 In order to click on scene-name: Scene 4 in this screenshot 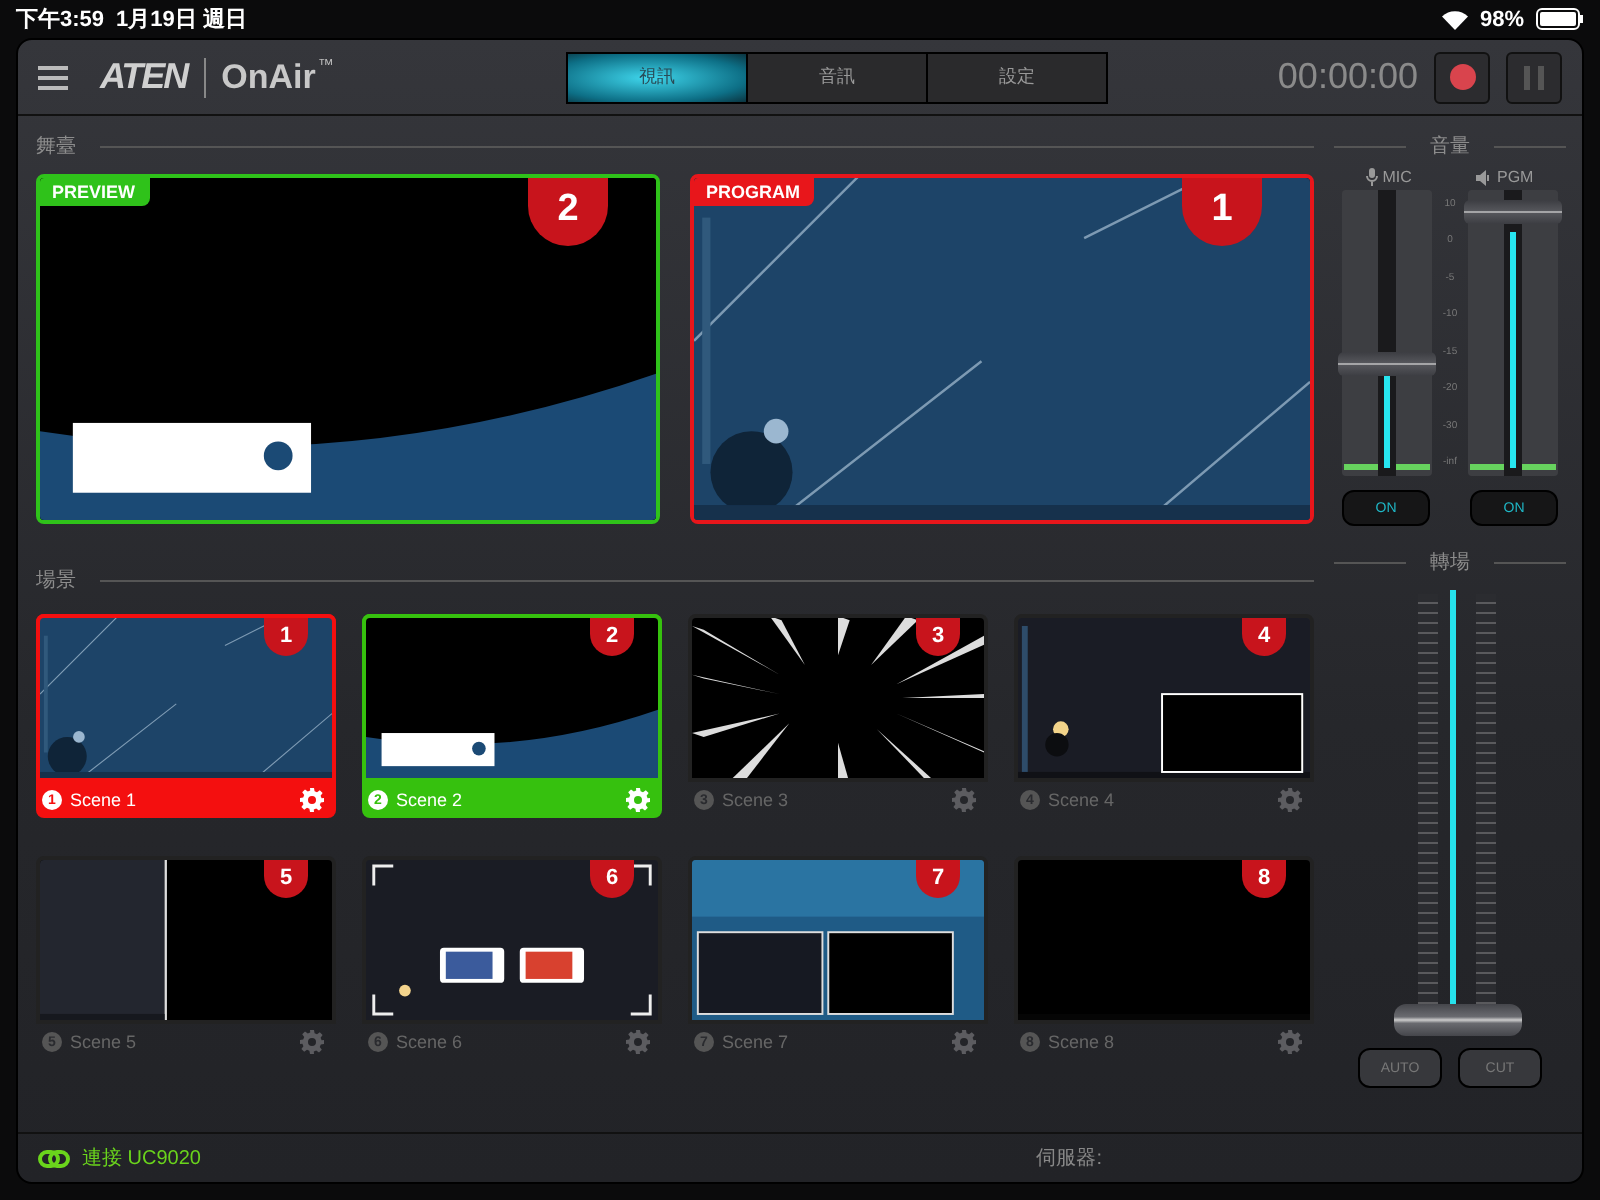, I will do `click(1082, 800)`.